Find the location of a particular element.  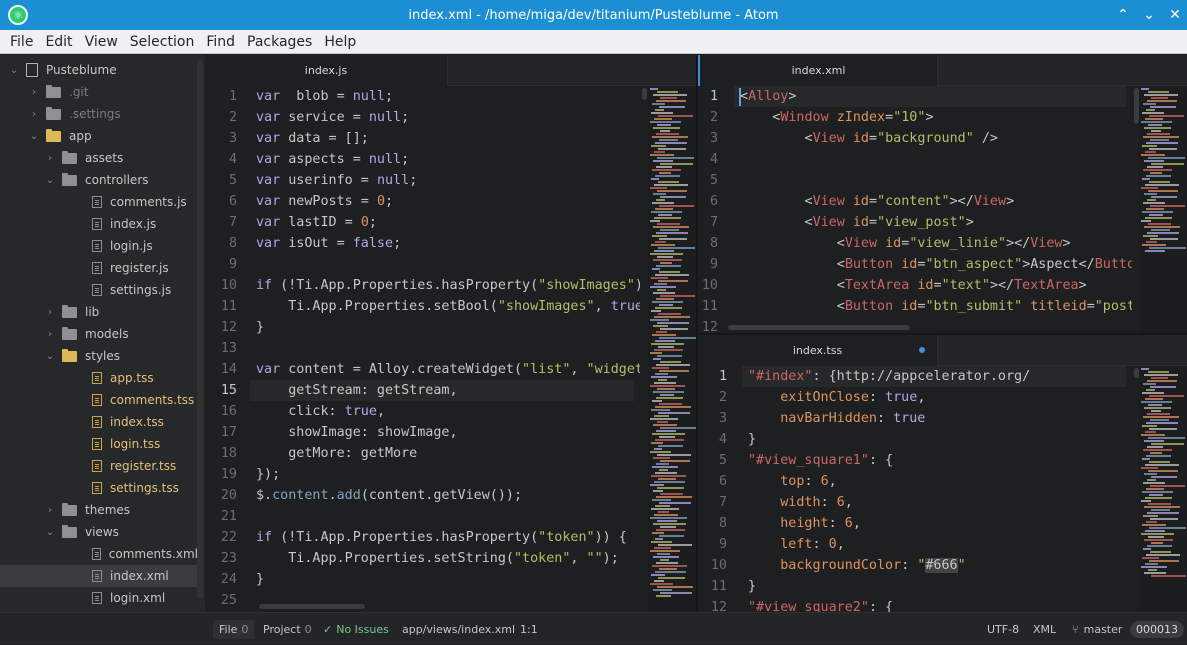

tree-item: comments.tss is located at coordinates (99, 400).